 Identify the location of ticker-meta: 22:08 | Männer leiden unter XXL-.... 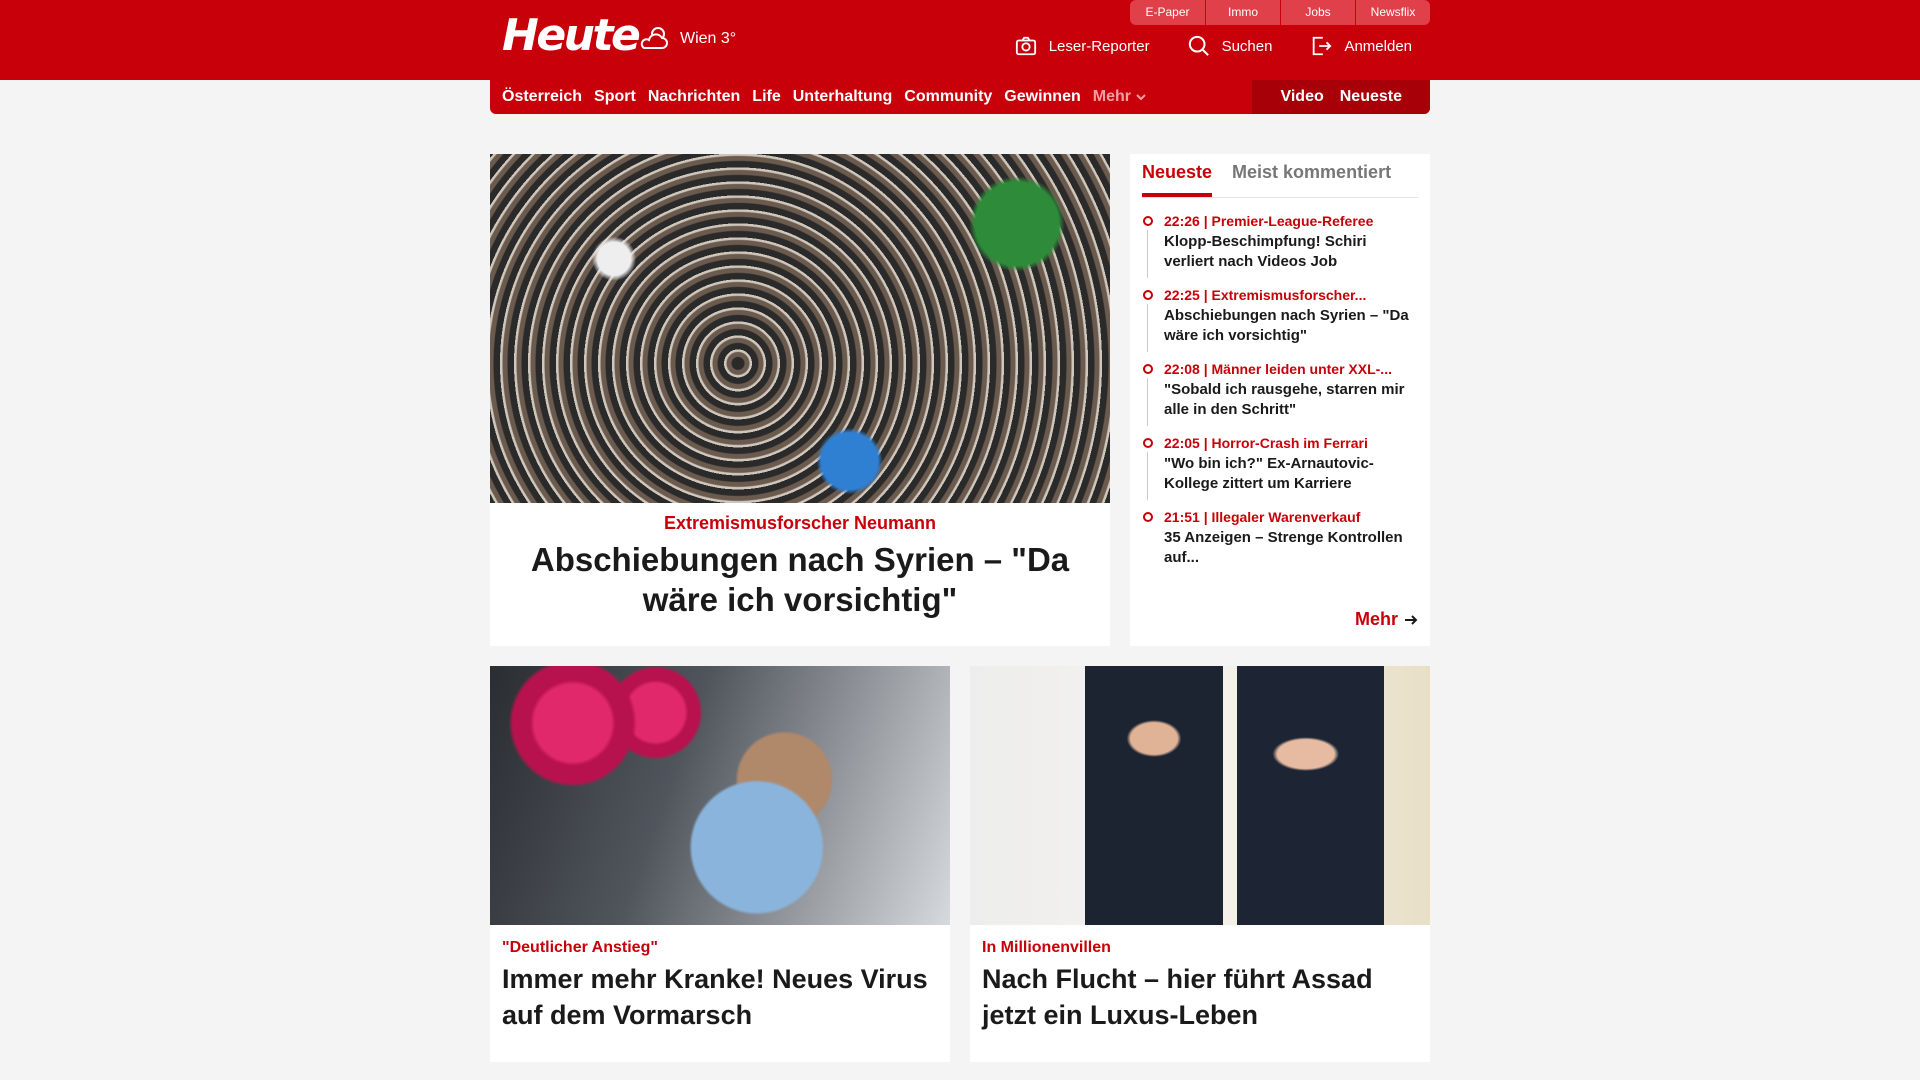
(1278, 369).